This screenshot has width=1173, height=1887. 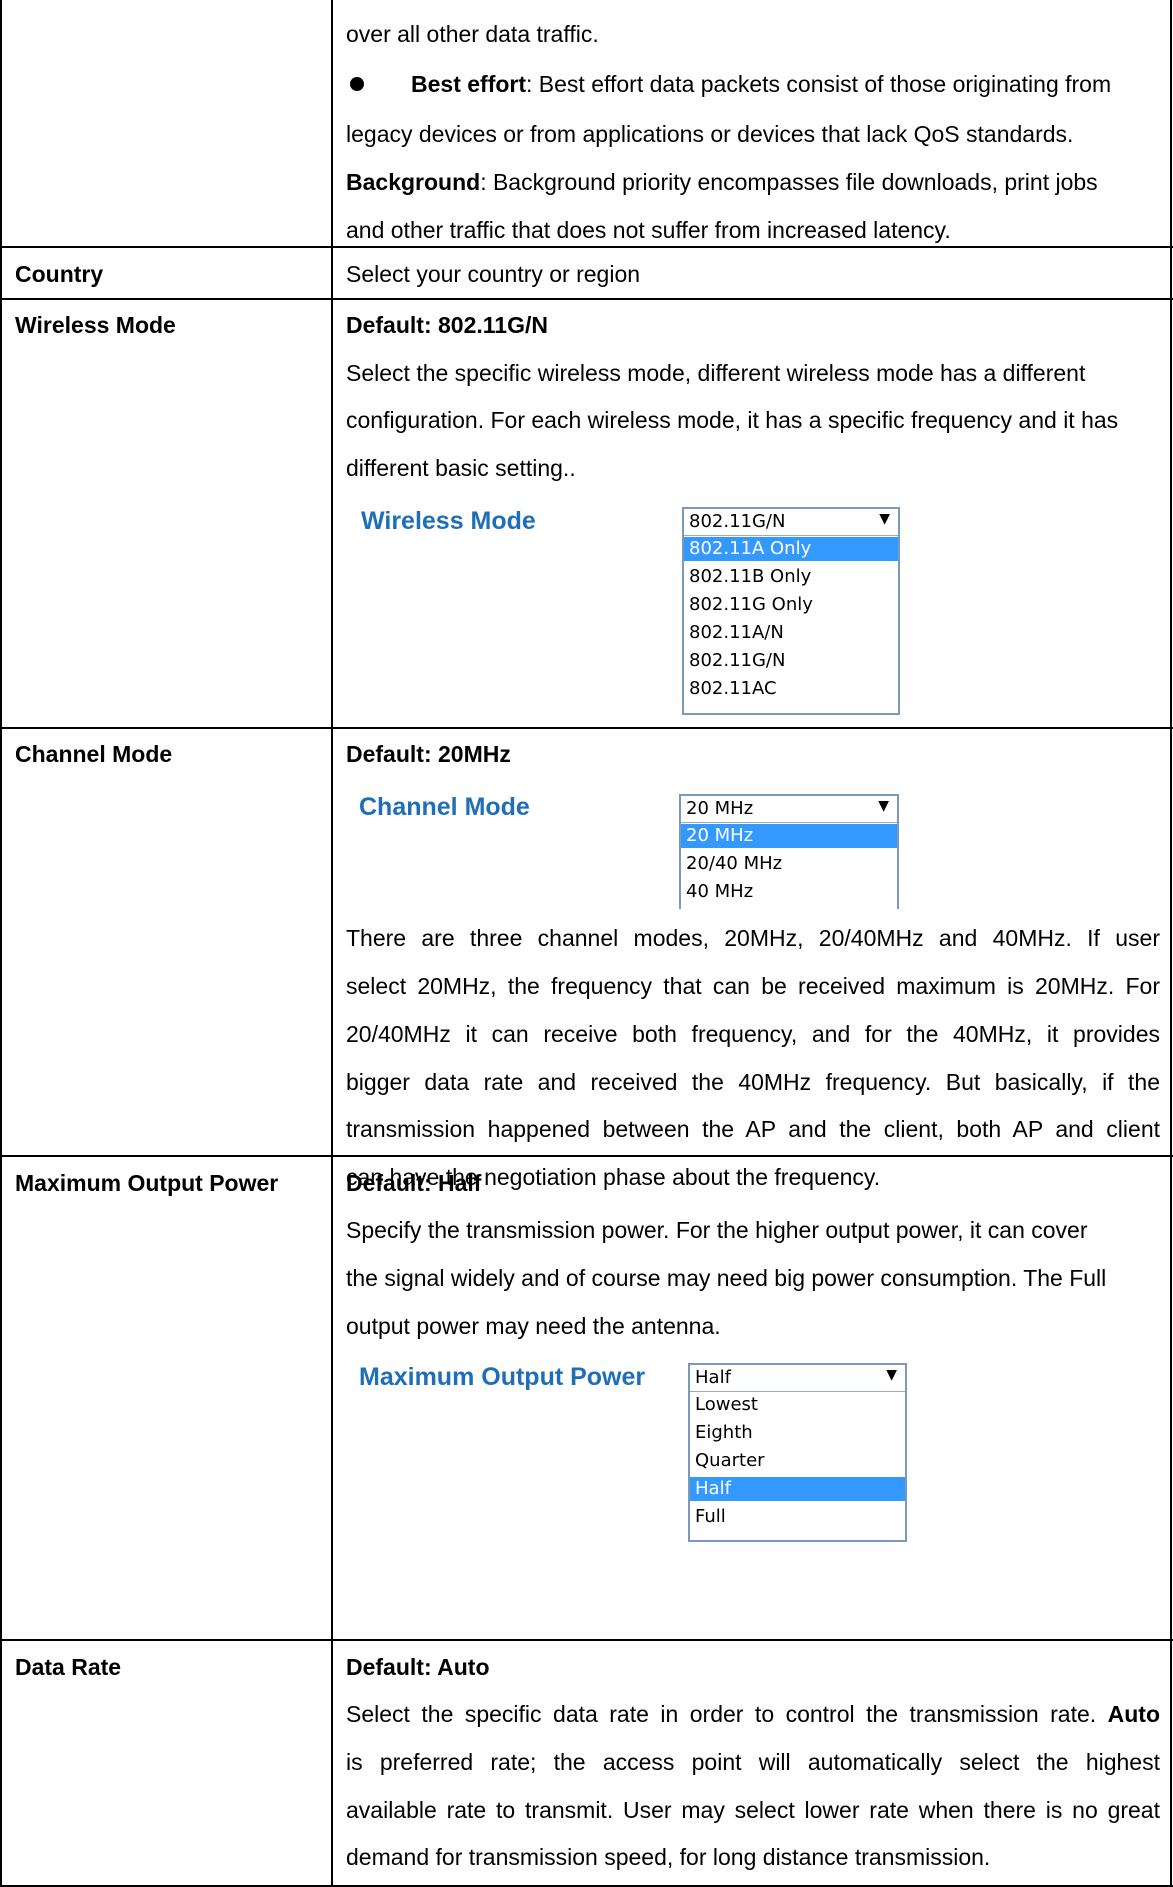 I want to click on data-rate-auto-term: Auto, so click(x=1133, y=1714).